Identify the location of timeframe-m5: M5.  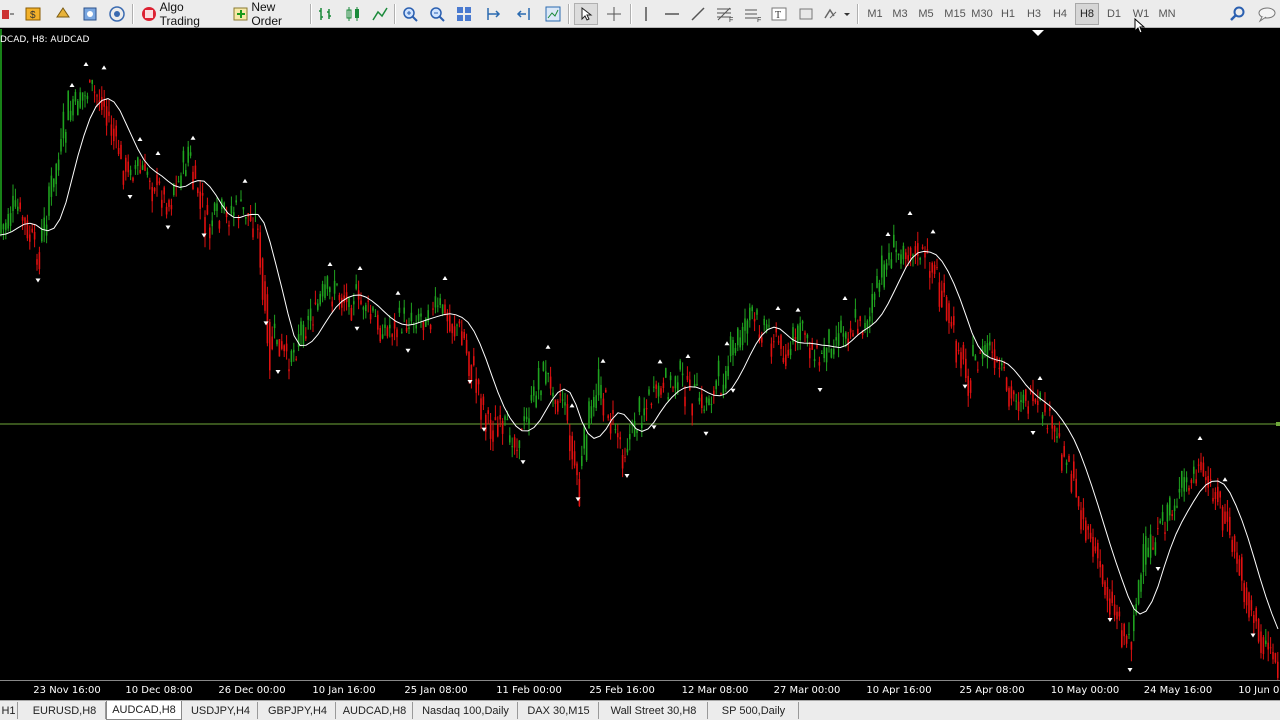
(926, 14).